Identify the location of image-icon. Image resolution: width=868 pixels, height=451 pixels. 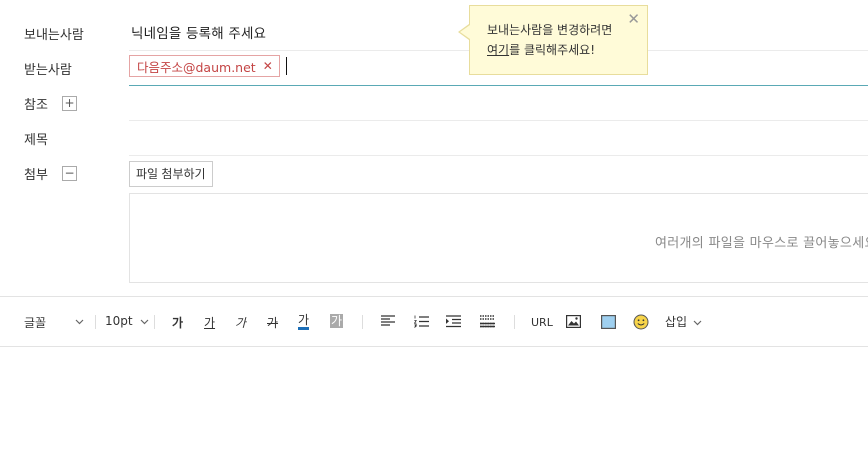
(574, 322).